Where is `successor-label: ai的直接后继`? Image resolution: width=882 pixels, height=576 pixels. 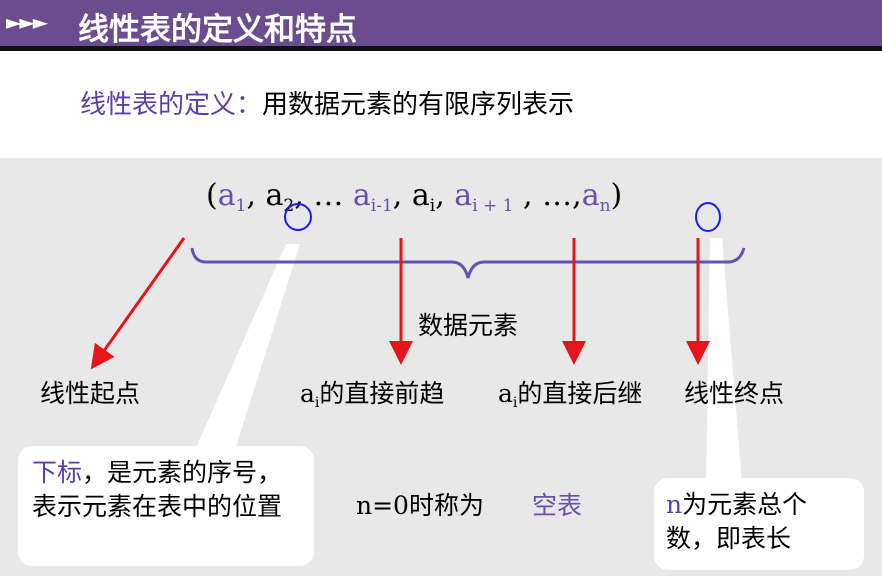 successor-label: ai的直接后继 is located at coordinates (570, 395).